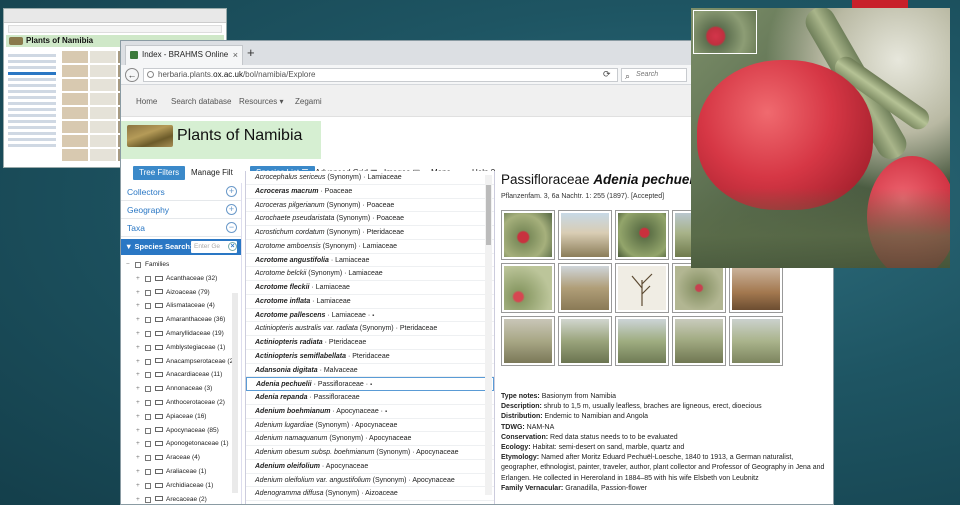 This screenshot has width=960, height=505. Describe the element at coordinates (181, 431) in the screenshot. I see `tree-family-item: + Apocynaceae (85)` at that location.